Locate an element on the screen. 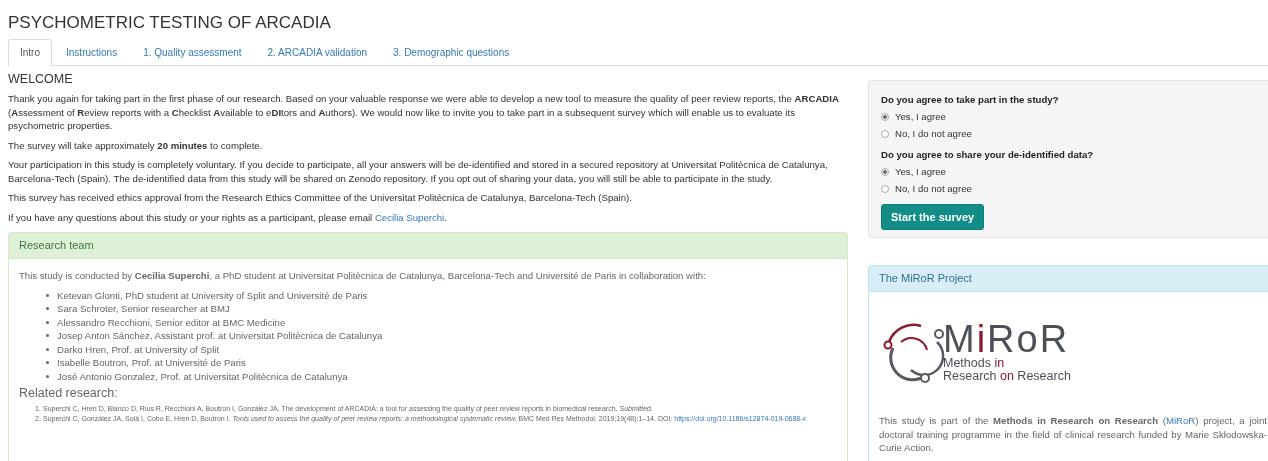  paragraph: Your participation in this study is completely voluntary. If you decide to participate, all your answers will be de-identified and stored in a secured repository at Universitat Politècnica de Catalunya, Barcelona-Tech (Spain). The de-identified data from this study will be shared on Zenodo repository. If you opt out of sharing your data, you will still be able to participate in the study. is located at coordinates (418, 171).